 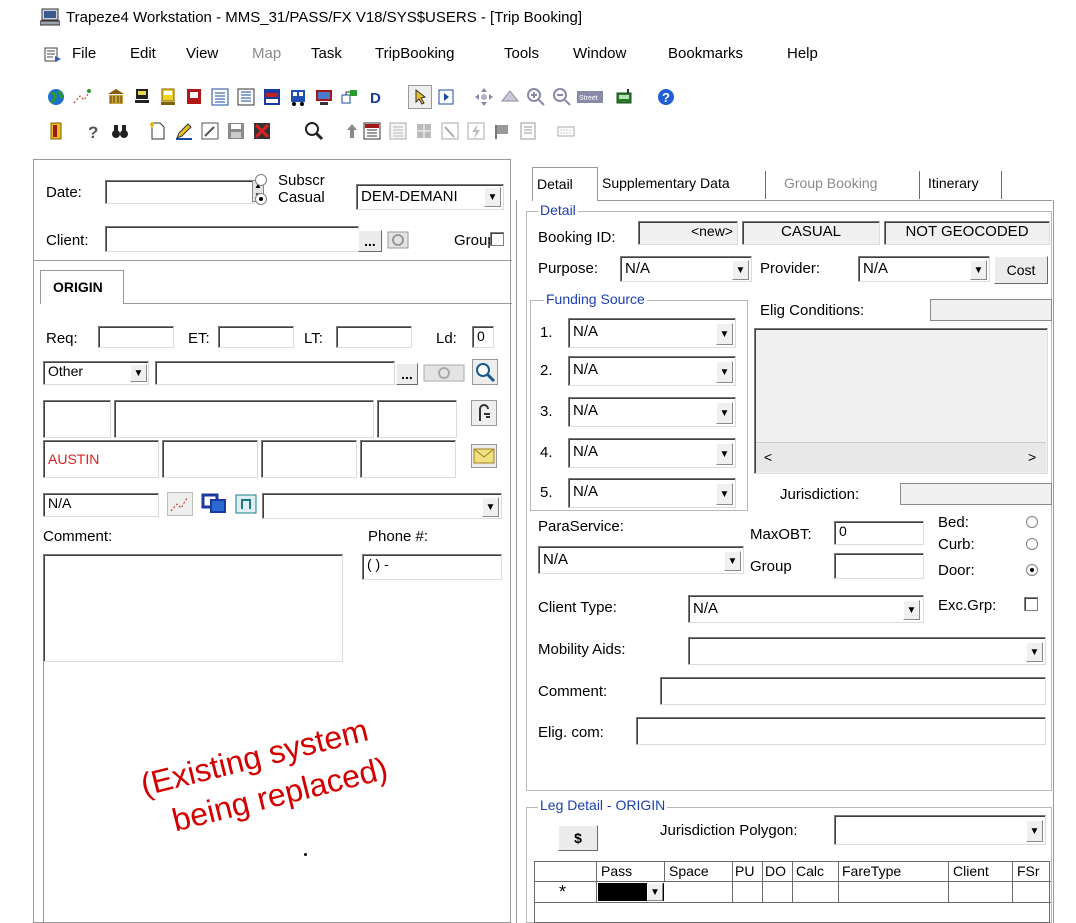 I want to click on reverse-geocode-icon, so click(x=484, y=413).